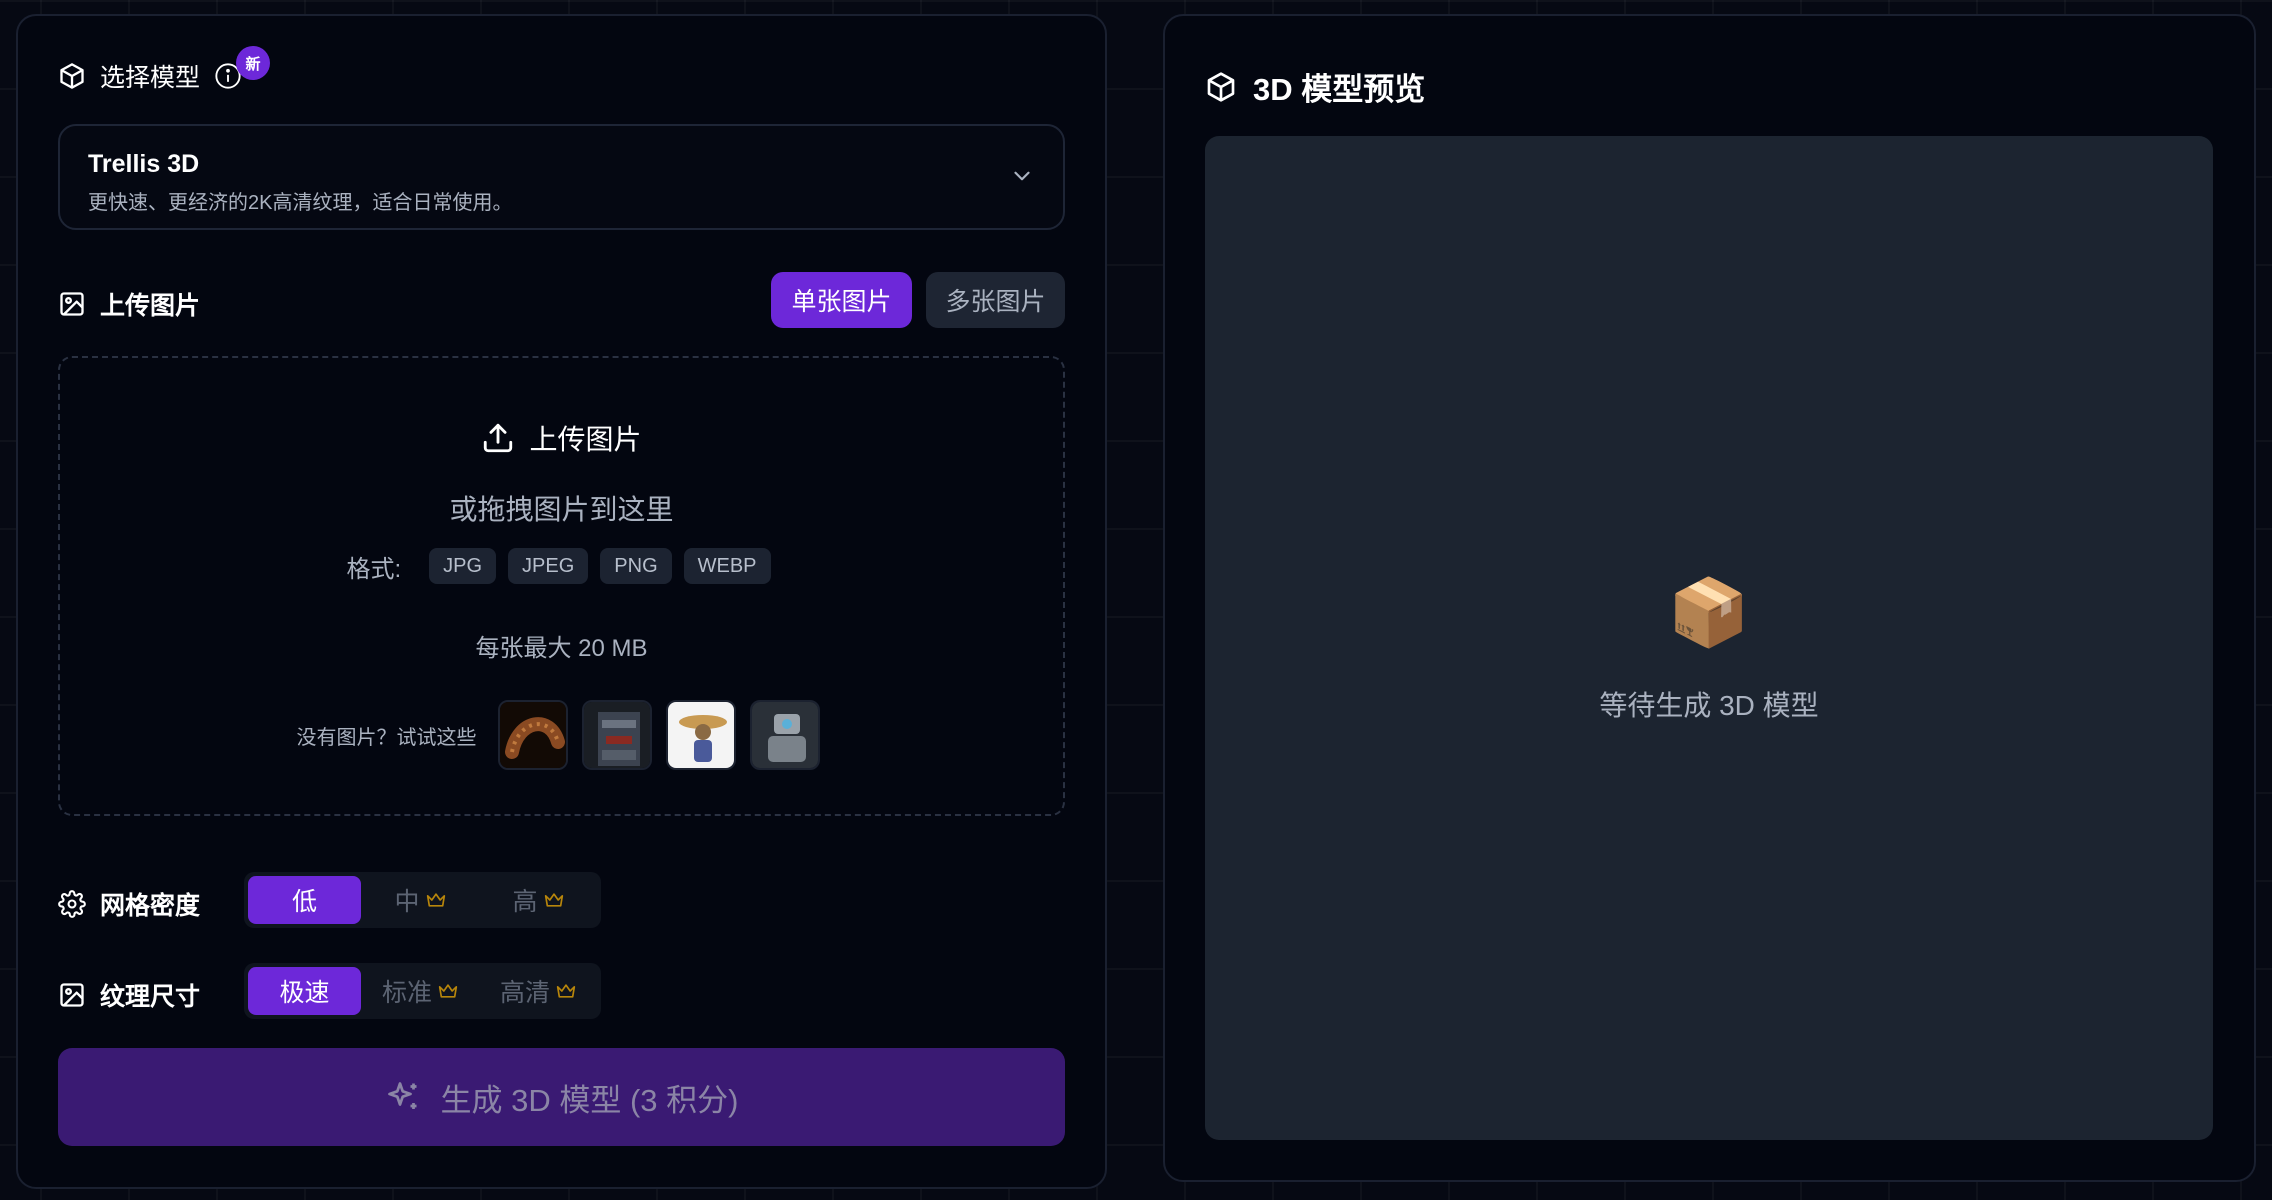 This screenshot has width=2272, height=1200. What do you see at coordinates (386, 737) in the screenshot?
I see `samples-hint: 没有图片？试试这些` at bounding box center [386, 737].